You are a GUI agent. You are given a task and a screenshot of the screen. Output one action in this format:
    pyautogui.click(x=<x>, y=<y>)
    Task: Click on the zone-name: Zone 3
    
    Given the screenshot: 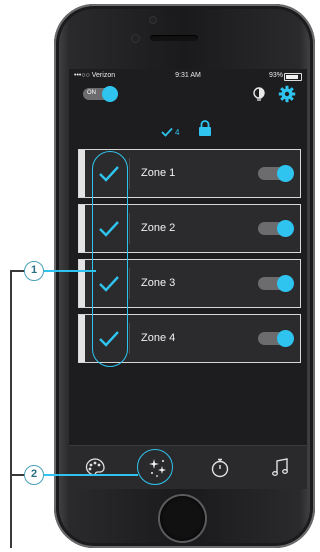 What is the action you would take?
    pyautogui.click(x=158, y=283)
    